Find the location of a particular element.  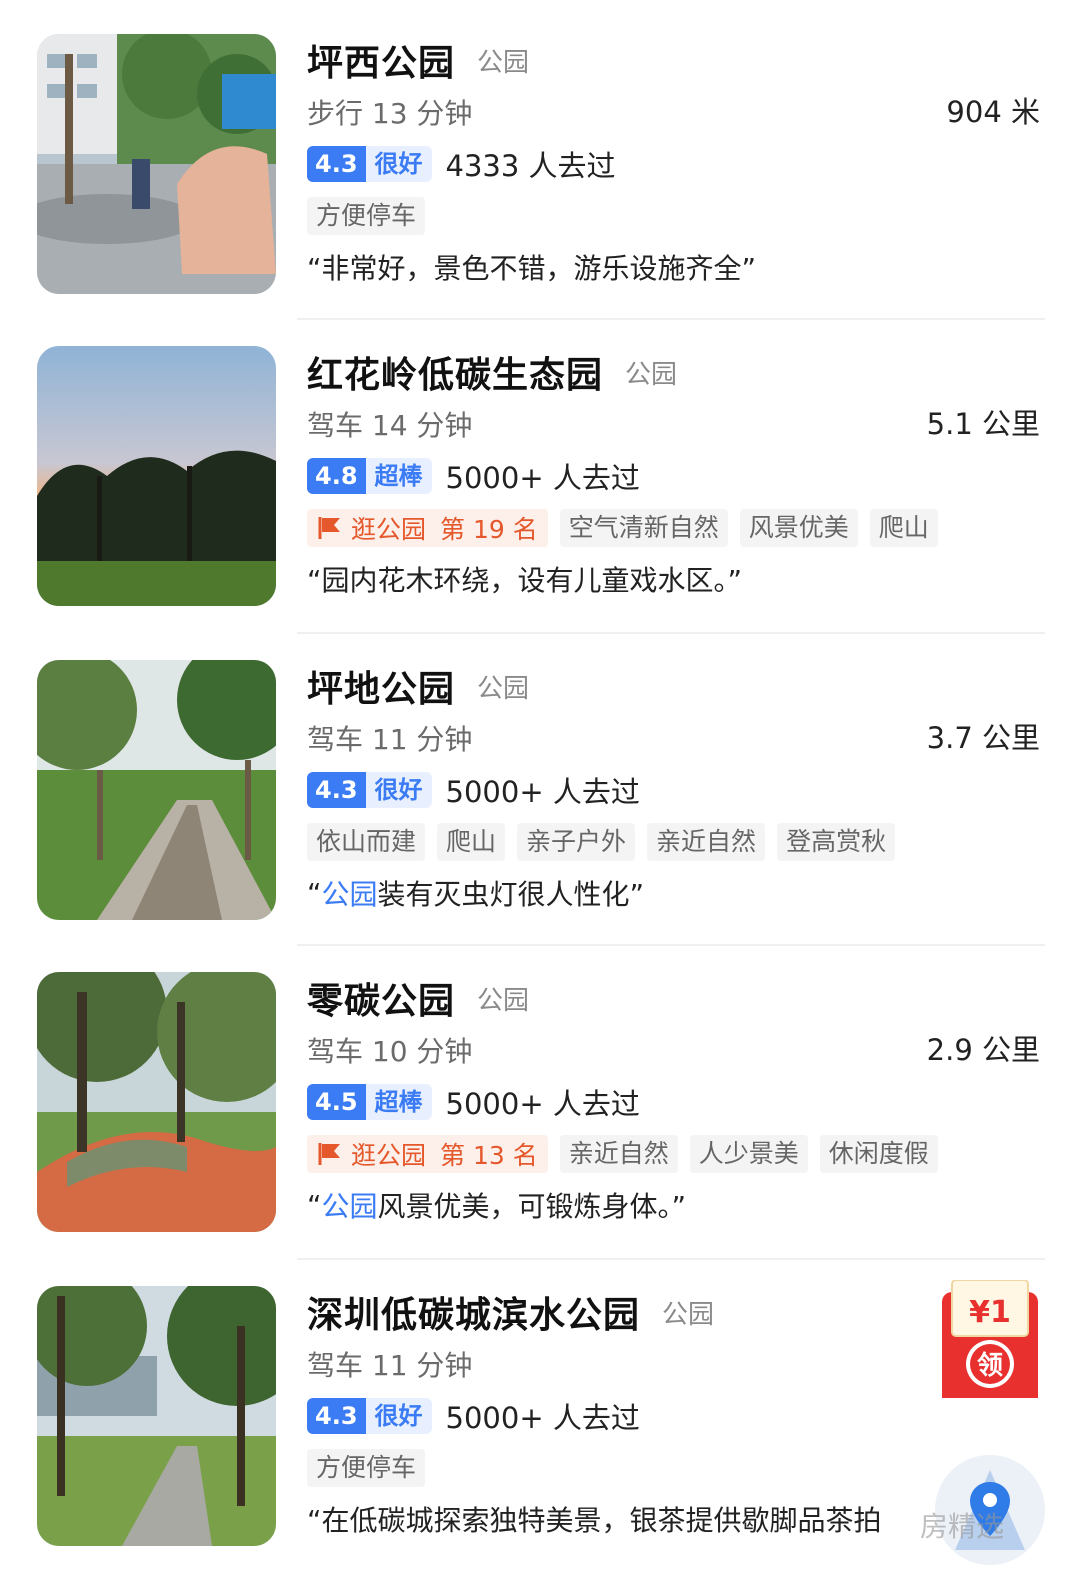

poi-name: 红花岭低碳生态园 is located at coordinates (455, 372).